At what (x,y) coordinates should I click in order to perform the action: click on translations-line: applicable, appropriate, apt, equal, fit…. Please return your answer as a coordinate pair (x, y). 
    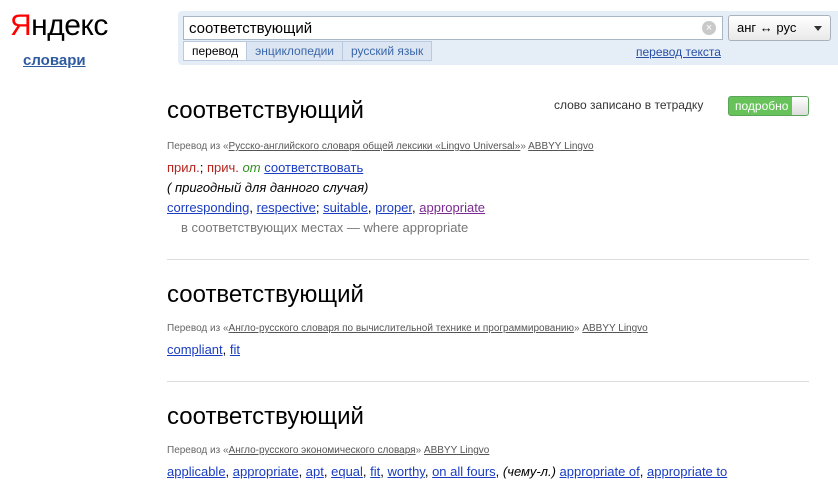
    Looking at the image, I should click on (447, 471).